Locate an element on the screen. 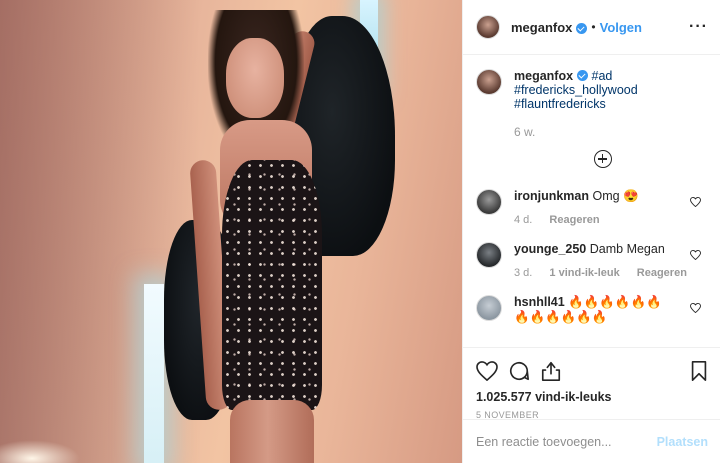  more-options-icon: ··· is located at coordinates (698, 27).